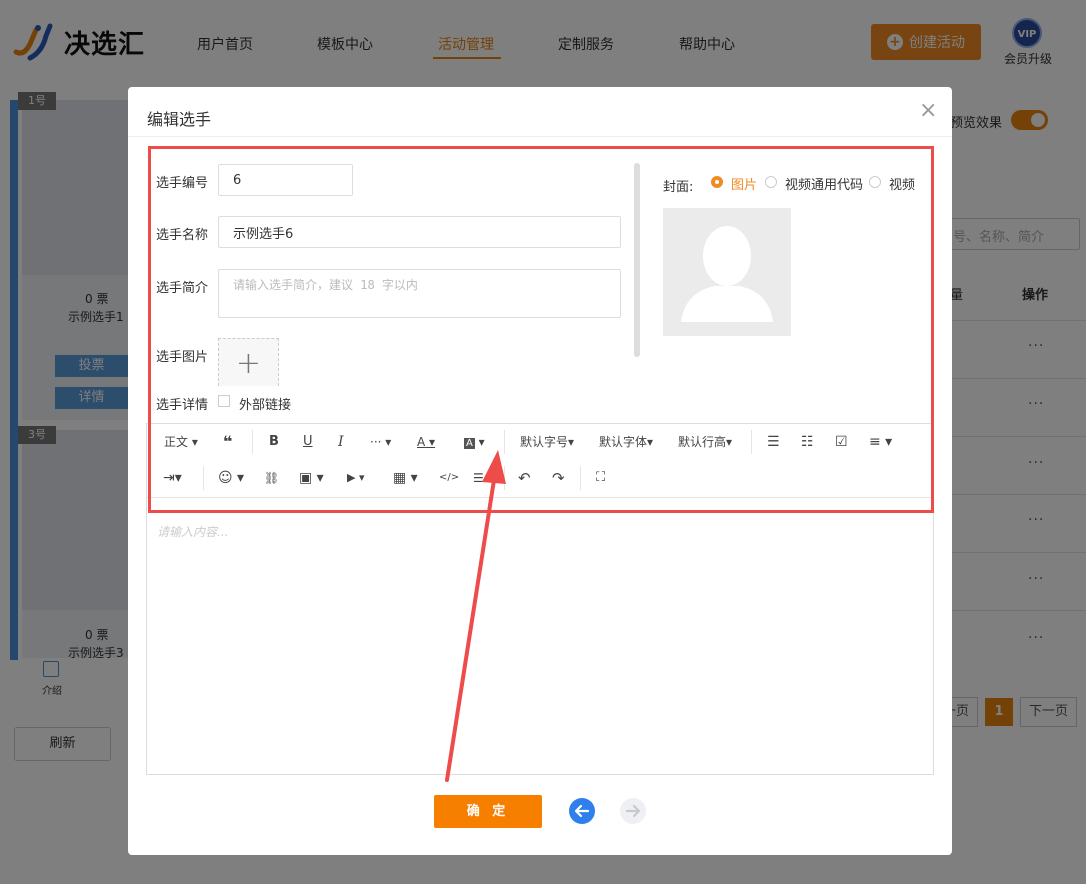 The width and height of the screenshot is (1086, 884). I want to click on close-icon: ×, so click(928, 111).